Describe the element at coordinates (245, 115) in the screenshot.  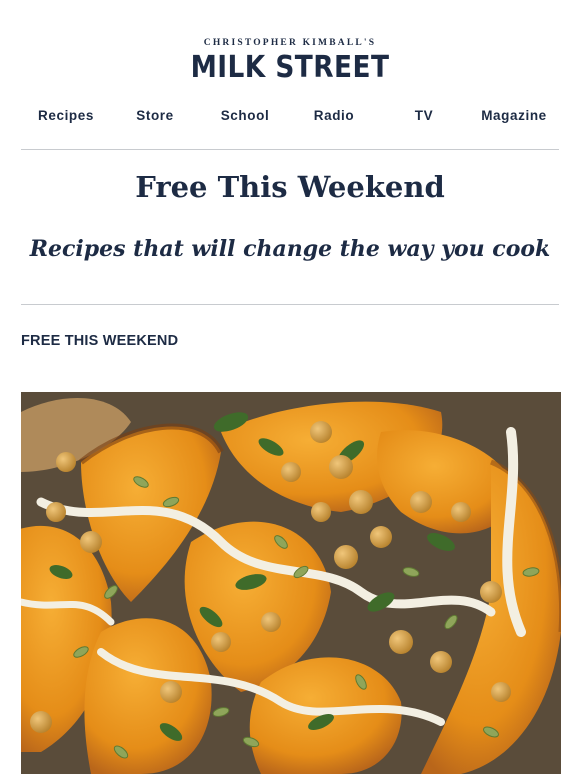
I see `nav-item-school: School` at that location.